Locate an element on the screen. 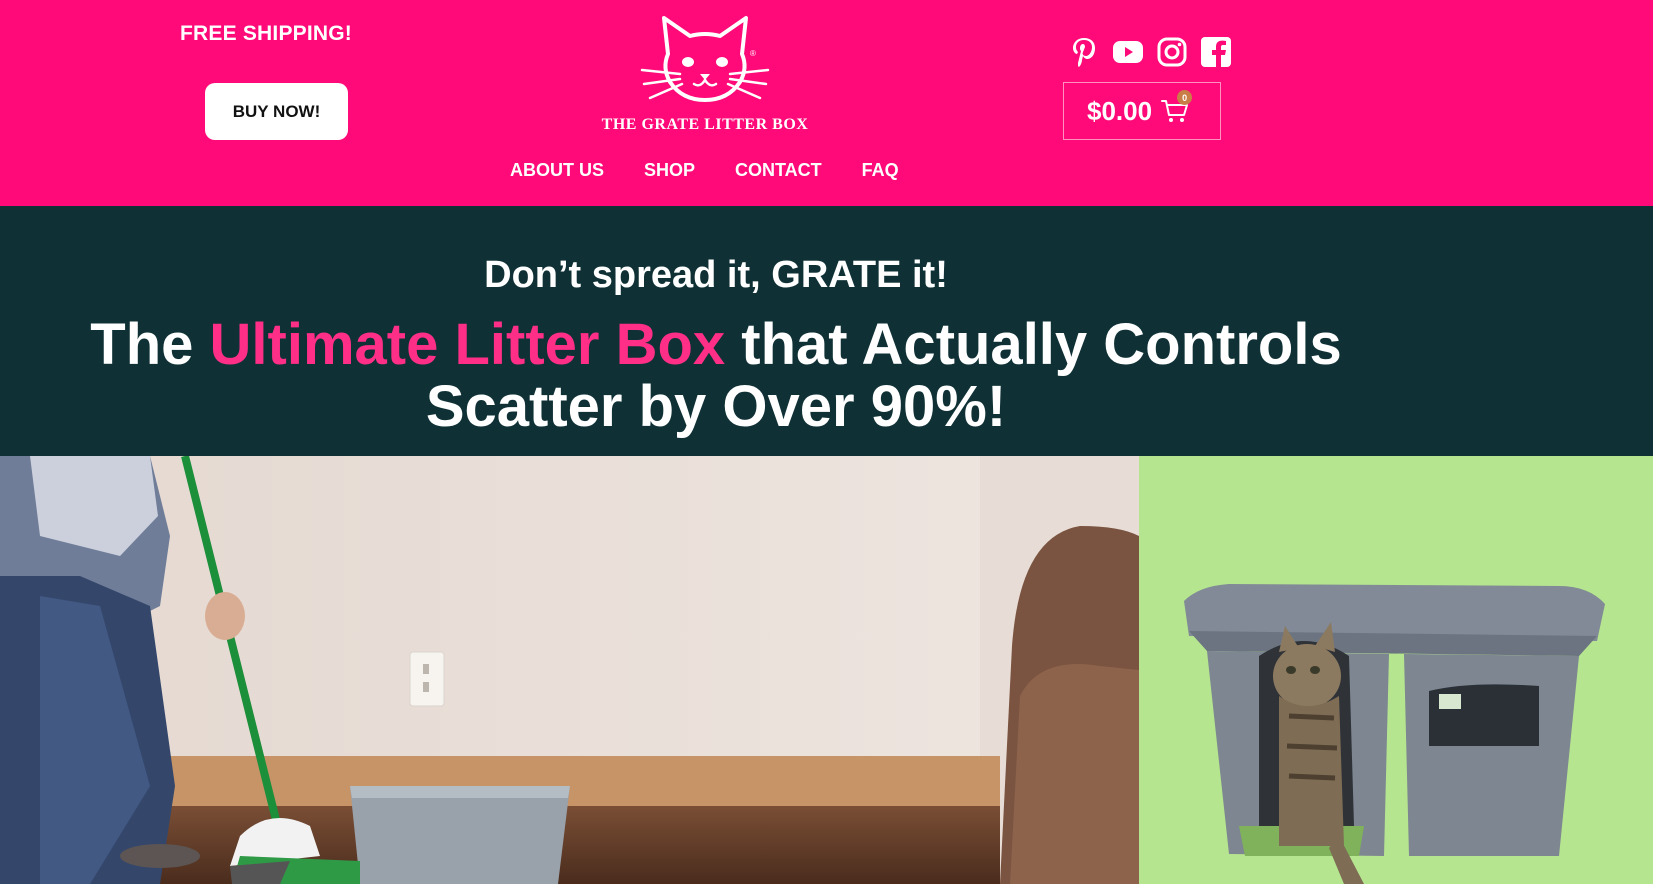  nav-contact: CONTACT is located at coordinates (778, 172).